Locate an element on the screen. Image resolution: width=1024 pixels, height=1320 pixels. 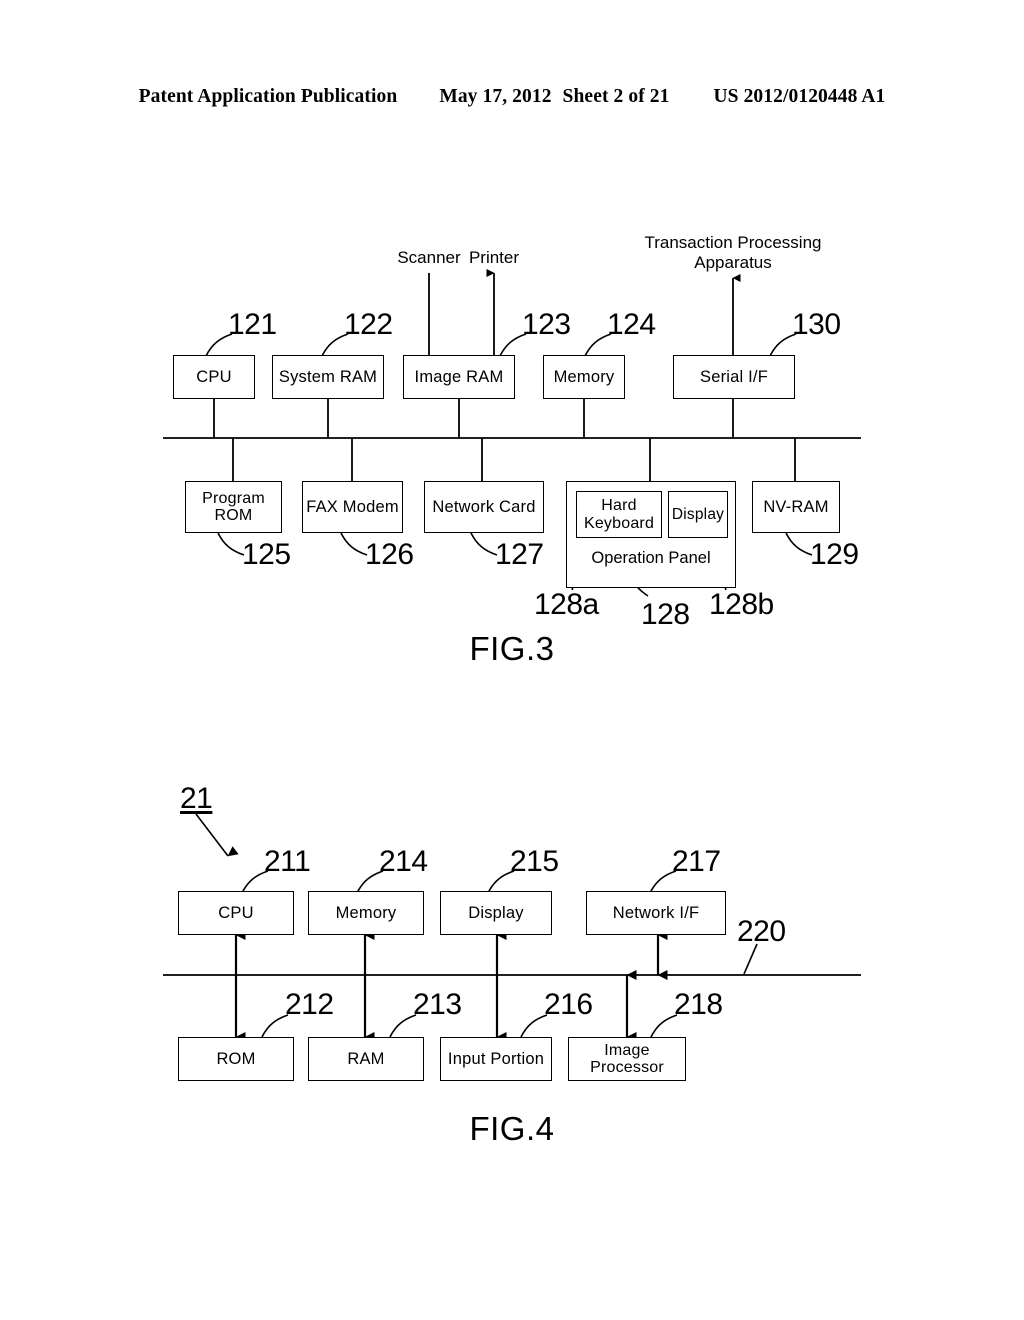
ref-211: 211 is located at coordinates (287, 861).